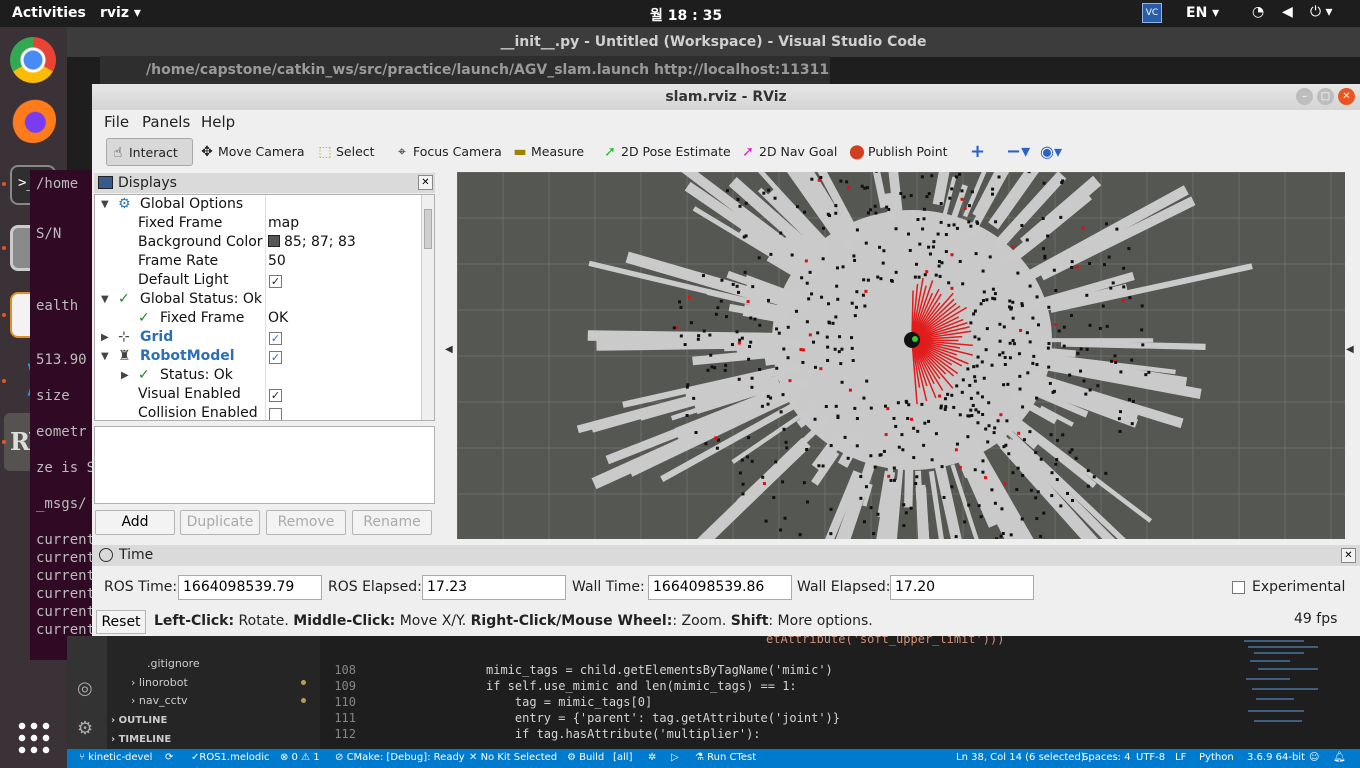  Describe the element at coordinates (277, 261) in the screenshot. I see `row-value: 50` at that location.